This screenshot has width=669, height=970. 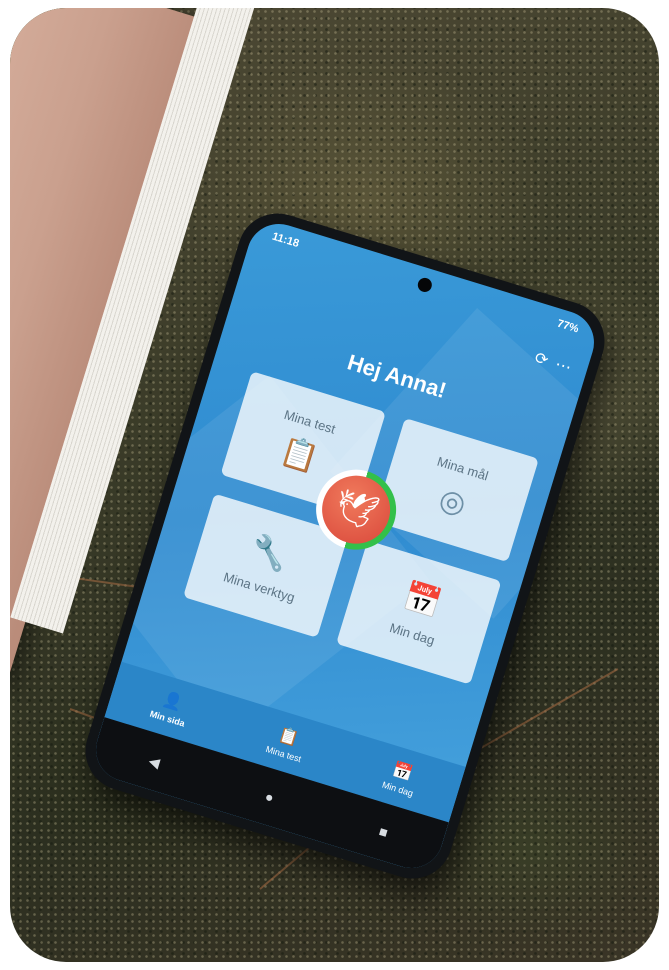 I want to click on tile-label: Mina verktyg, so click(x=259, y=587).